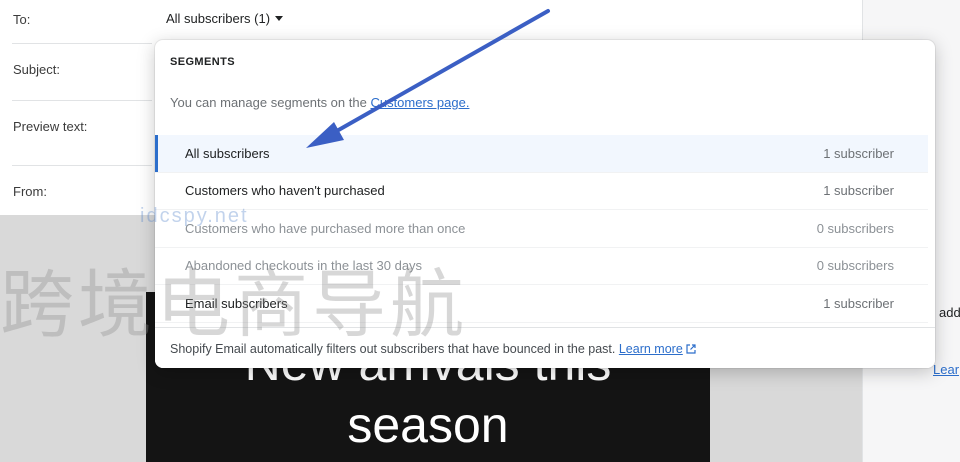 The image size is (960, 462). I want to click on preview-headline-line2: season, so click(428, 425).